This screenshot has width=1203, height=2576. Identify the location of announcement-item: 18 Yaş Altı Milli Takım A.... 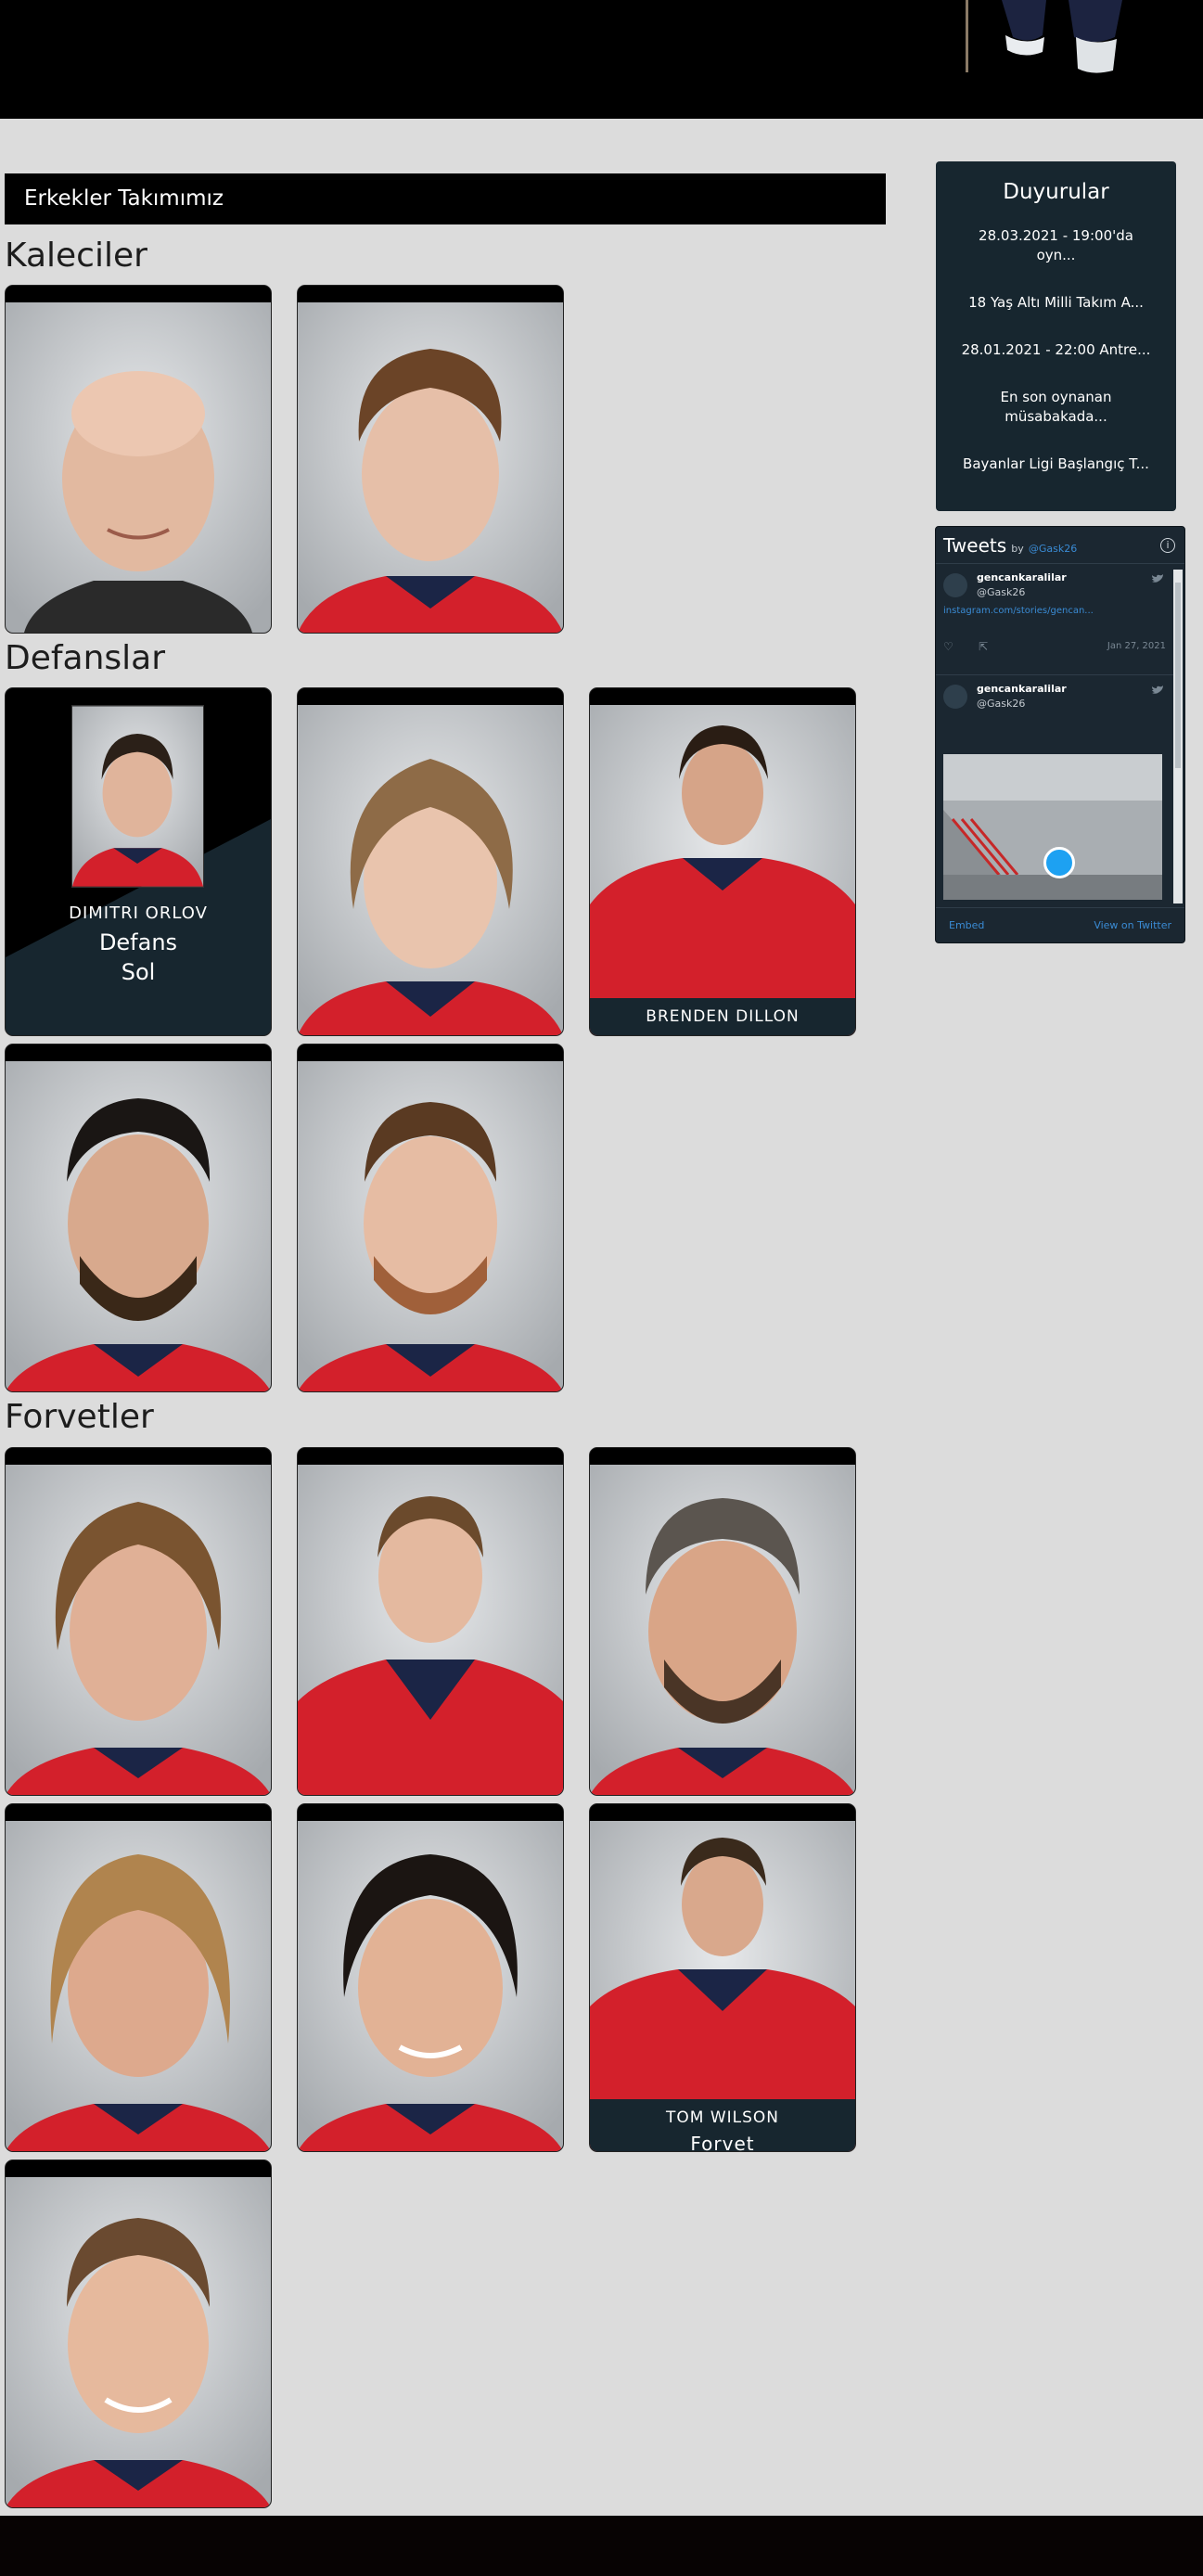
(1057, 303).